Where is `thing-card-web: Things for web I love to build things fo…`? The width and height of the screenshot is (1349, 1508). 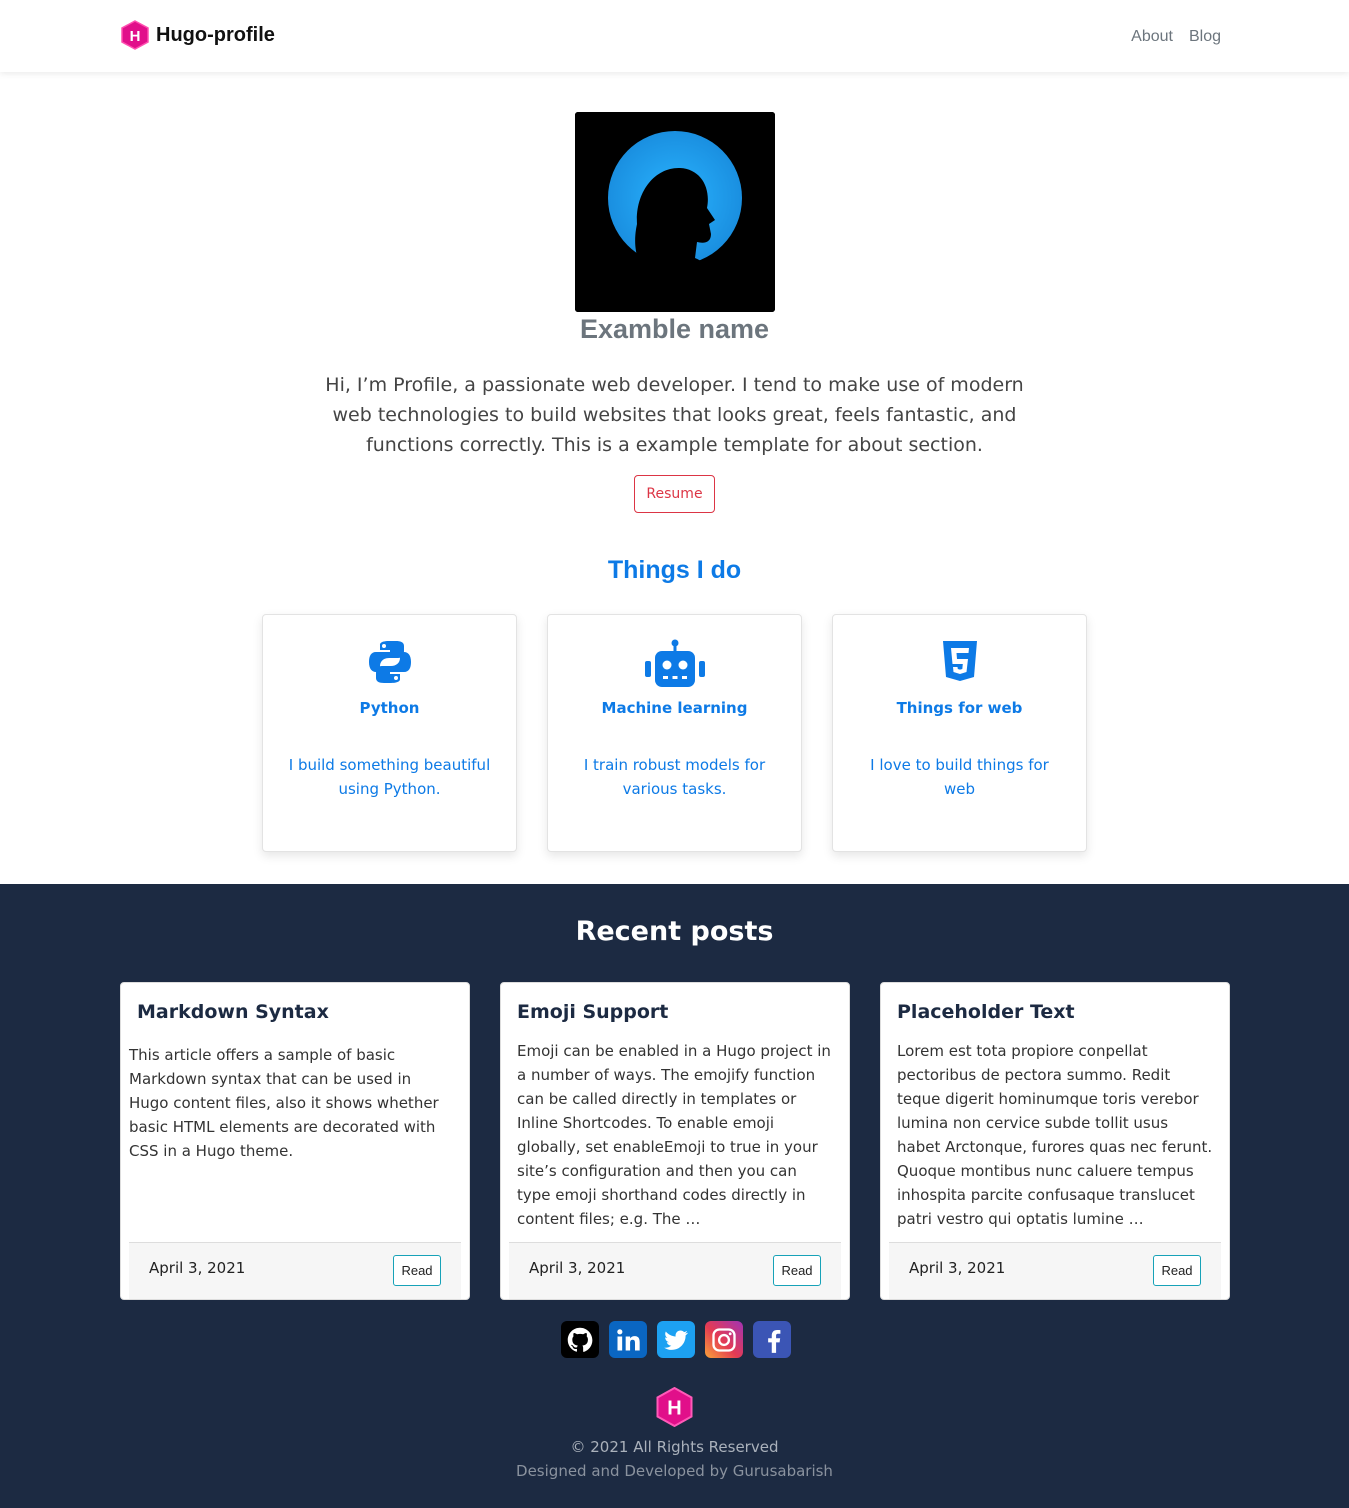 thing-card-web: Things for web I love to build things fo… is located at coordinates (959, 733).